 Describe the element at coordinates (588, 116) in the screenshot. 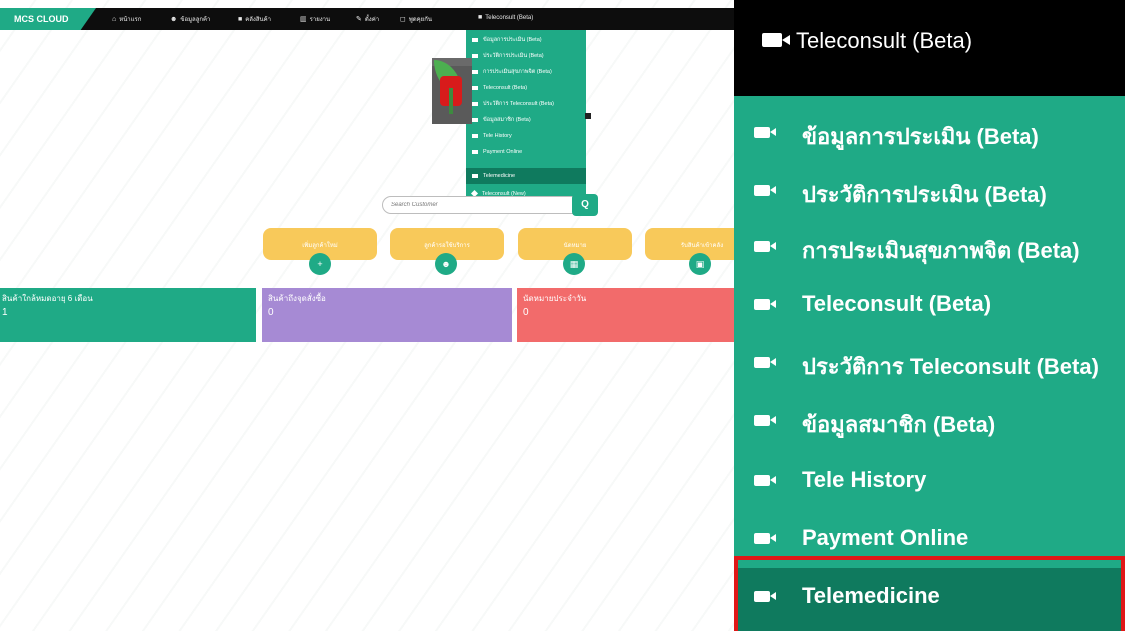

I see `logo-dot` at that location.